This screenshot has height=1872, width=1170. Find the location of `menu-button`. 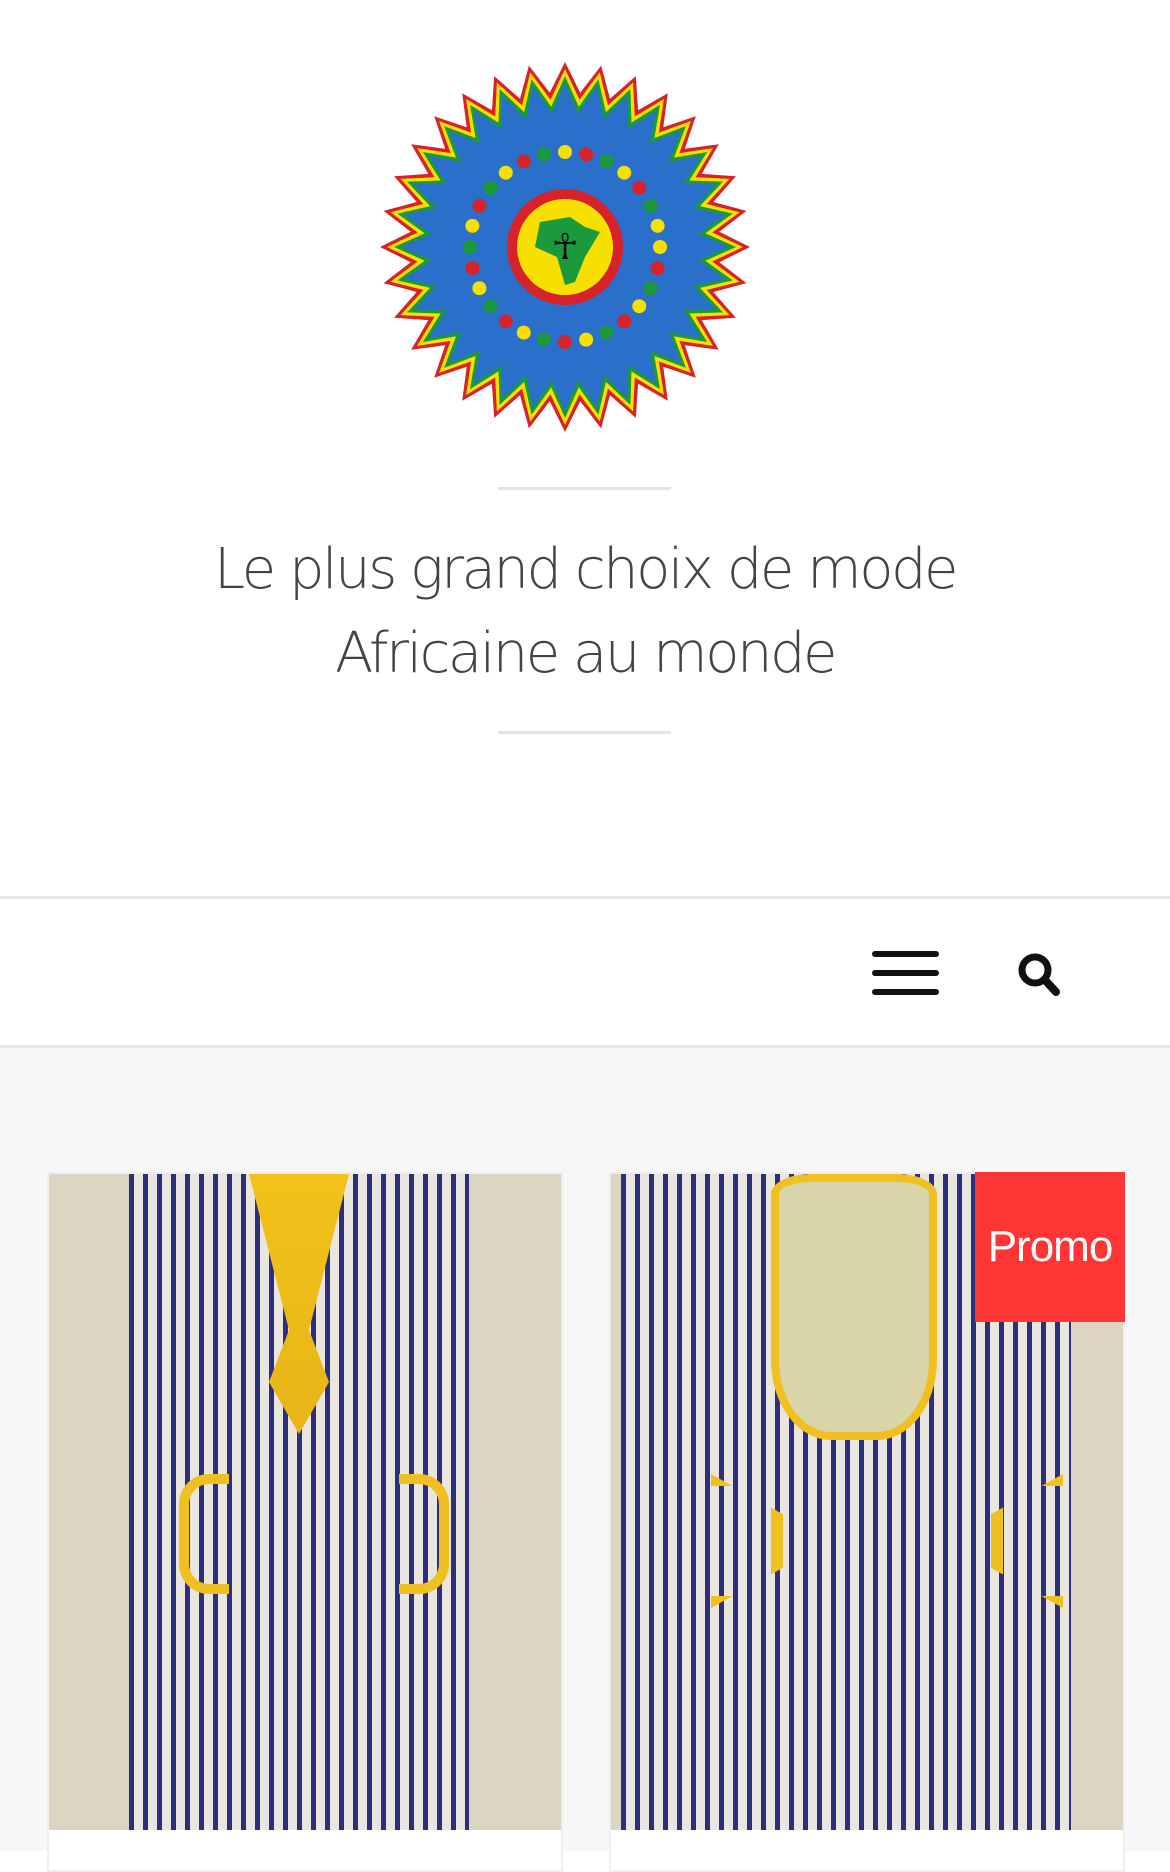

menu-button is located at coordinates (905, 973).